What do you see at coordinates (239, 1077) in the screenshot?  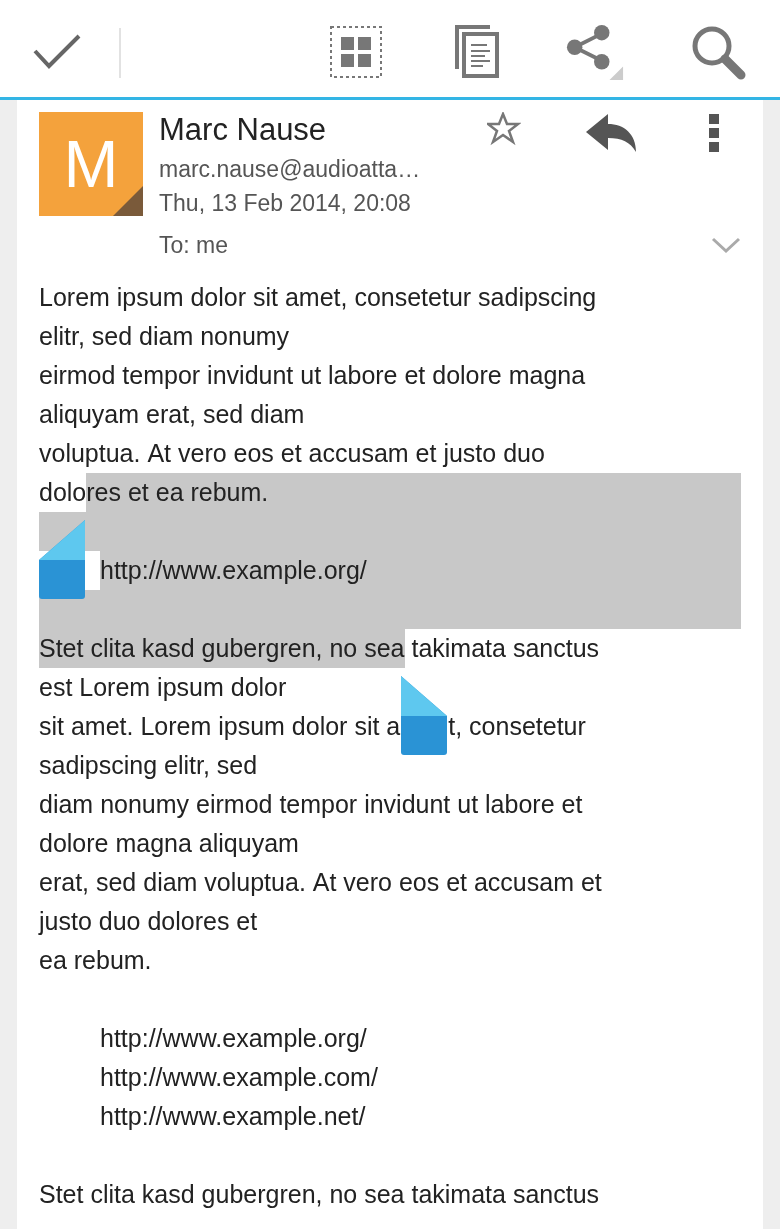 I see `url-text: http://www.example.com/` at bounding box center [239, 1077].